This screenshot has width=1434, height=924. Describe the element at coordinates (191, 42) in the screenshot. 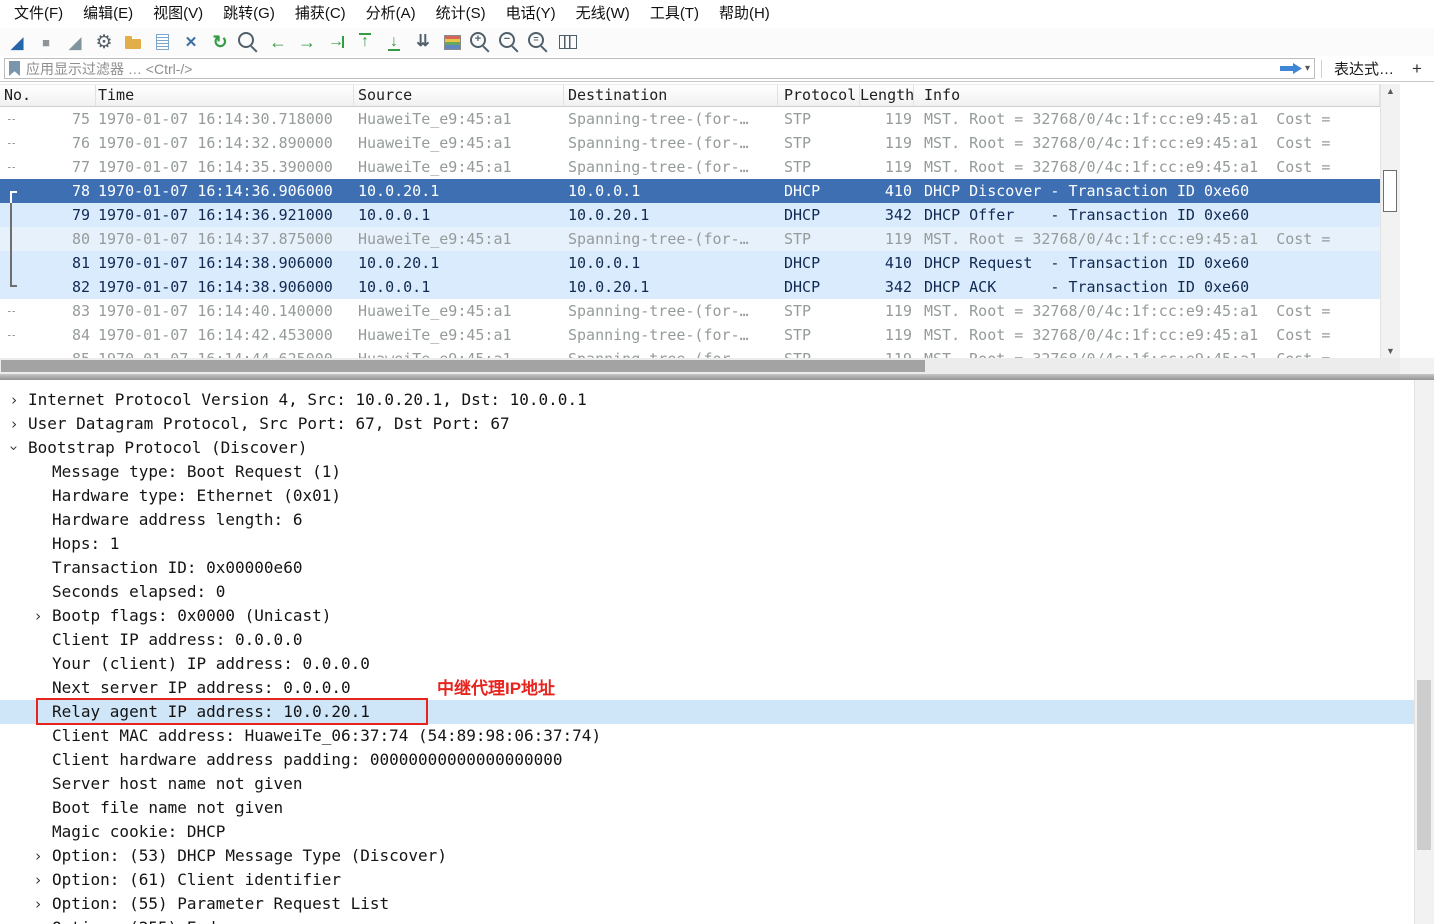

I see `close-capture-file-button` at that location.